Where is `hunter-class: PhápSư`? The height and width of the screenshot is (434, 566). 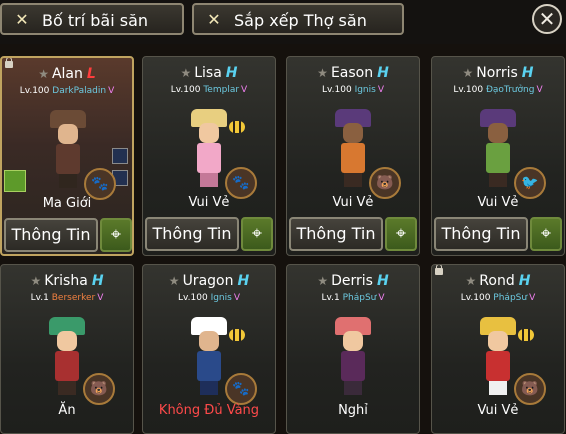
hunter-class: PhápSư is located at coordinates (359, 298).